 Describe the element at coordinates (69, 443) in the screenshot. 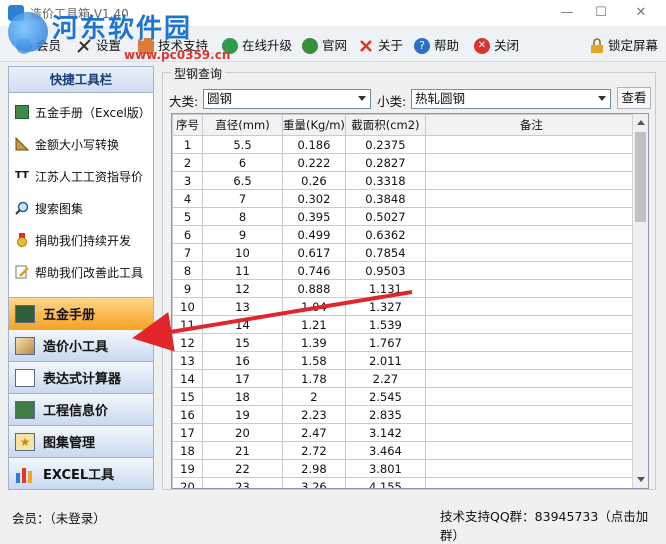

I see `nav-label: 图集管理` at that location.